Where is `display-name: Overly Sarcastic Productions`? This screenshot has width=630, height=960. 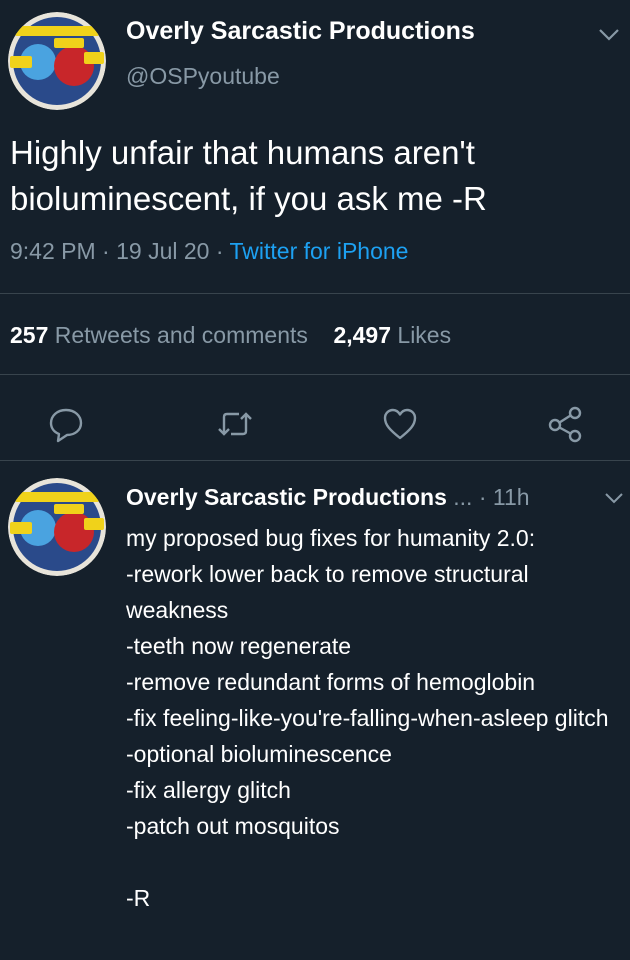 display-name: Overly Sarcastic Productions is located at coordinates (300, 31).